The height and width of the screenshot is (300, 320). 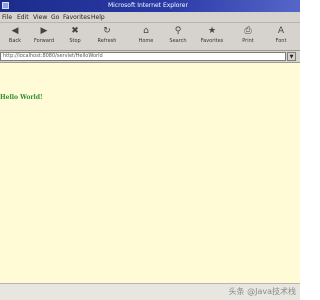 I want to click on home-button: ⌂ Home, so click(x=146, y=37).